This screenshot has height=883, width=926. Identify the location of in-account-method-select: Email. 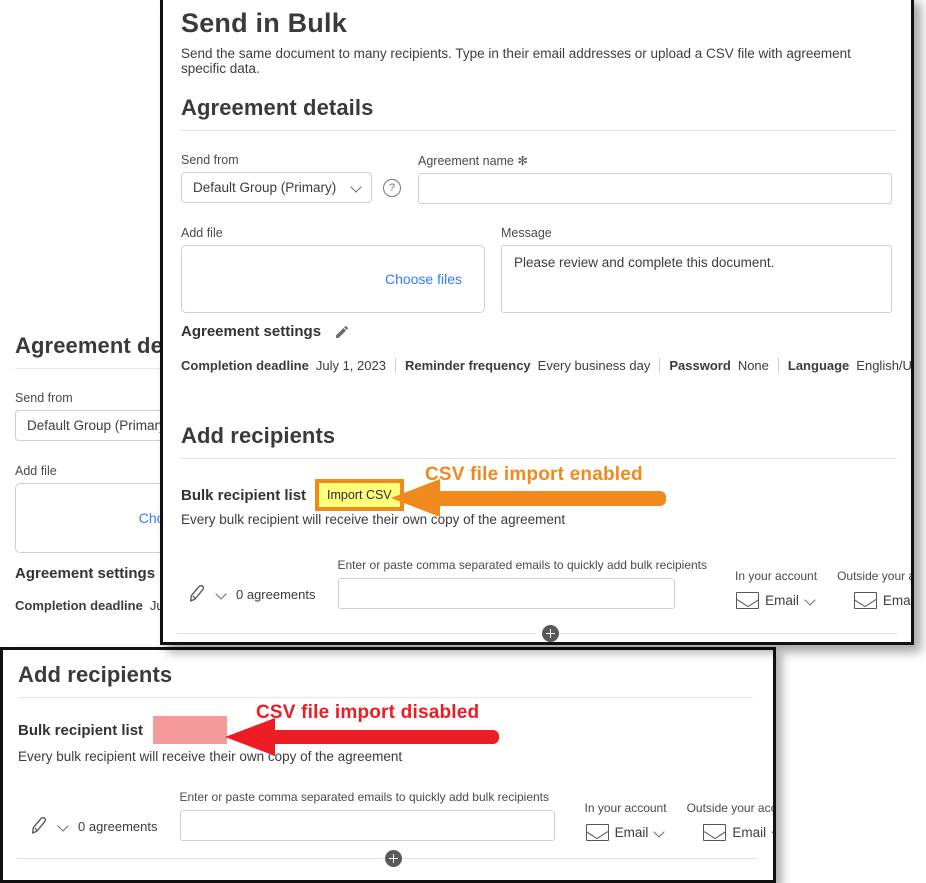
(776, 600).